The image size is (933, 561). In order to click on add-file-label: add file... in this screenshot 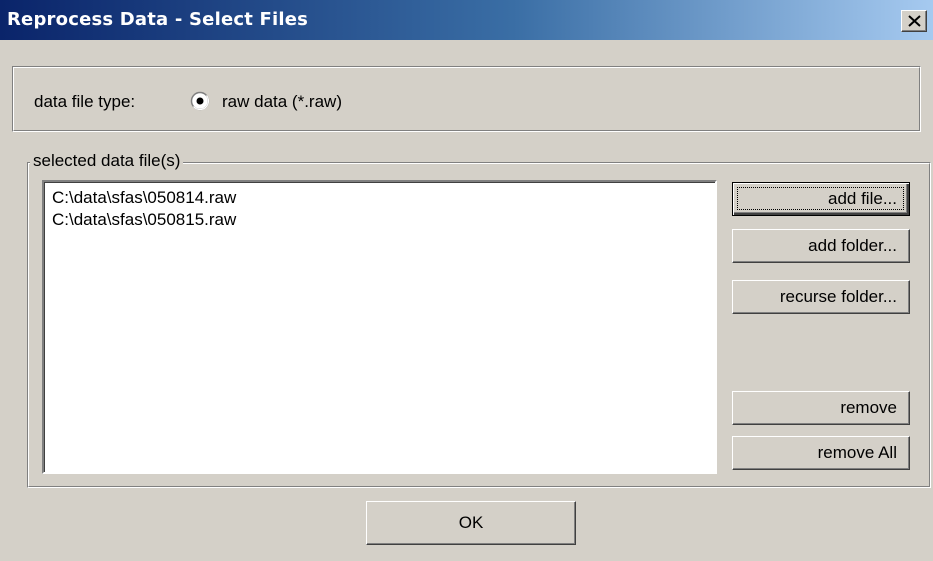, I will do `click(862, 198)`.